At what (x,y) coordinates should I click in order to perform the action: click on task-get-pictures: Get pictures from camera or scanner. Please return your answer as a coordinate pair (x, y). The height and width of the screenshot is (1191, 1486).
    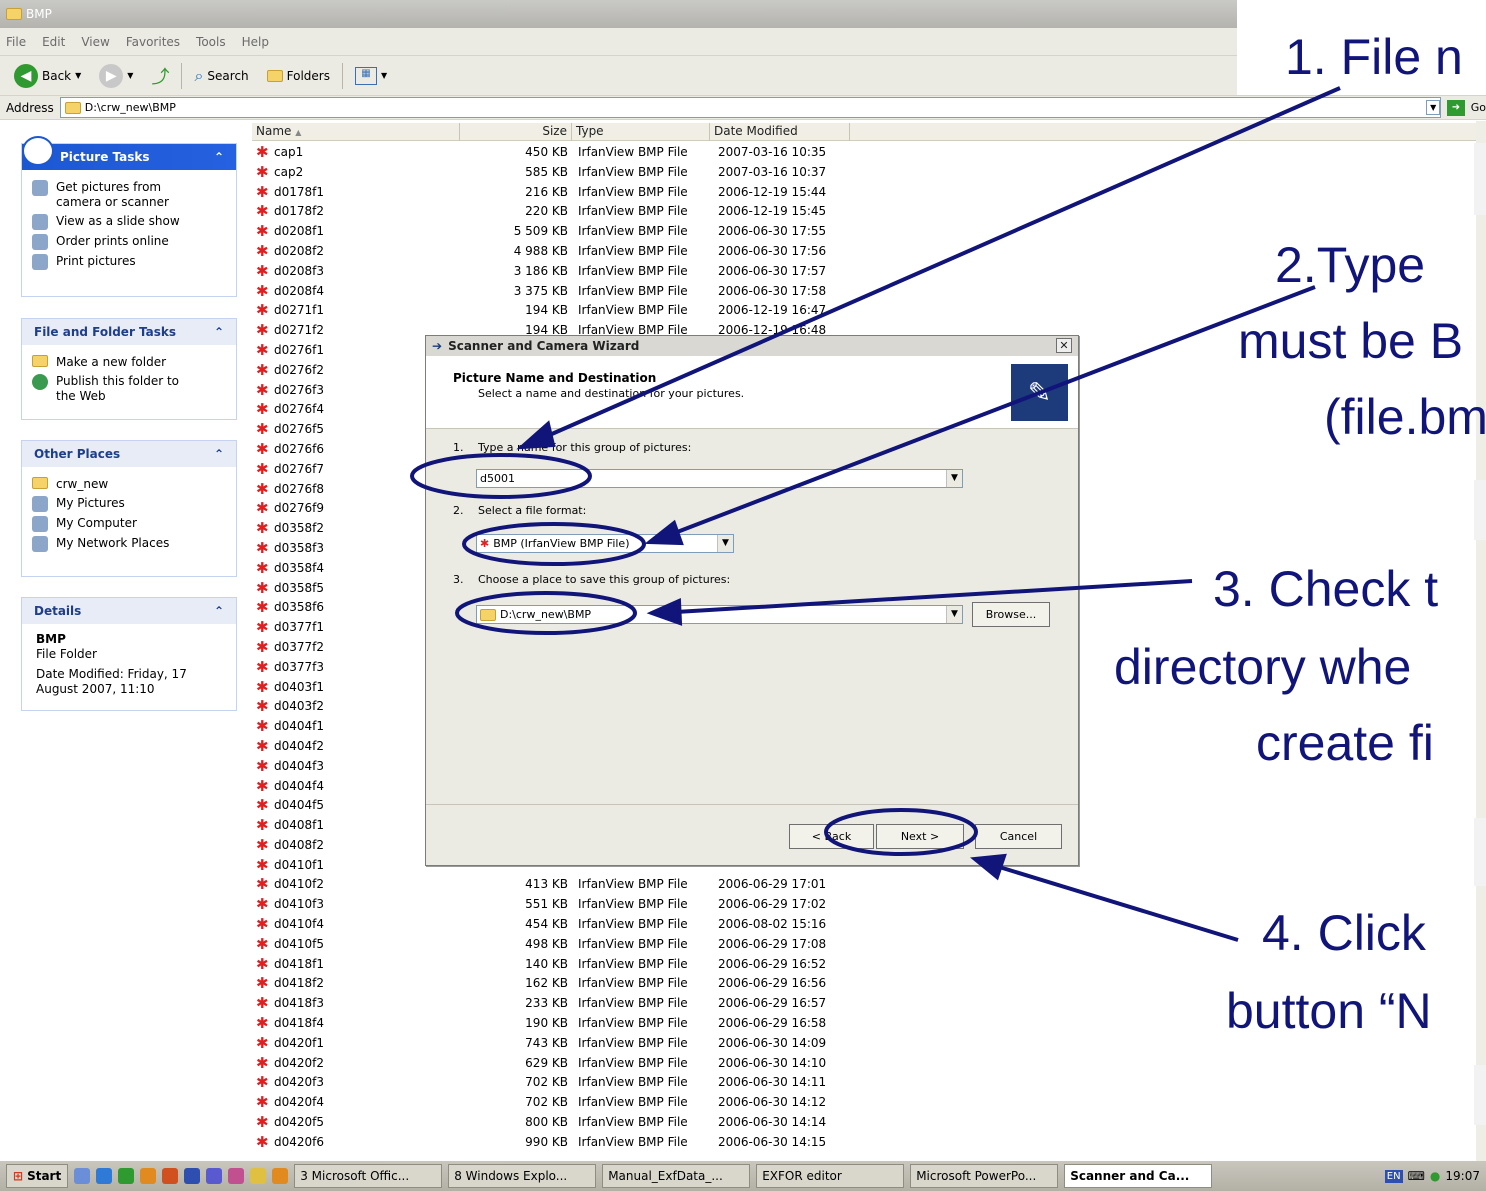
    Looking at the image, I should click on (129, 195).